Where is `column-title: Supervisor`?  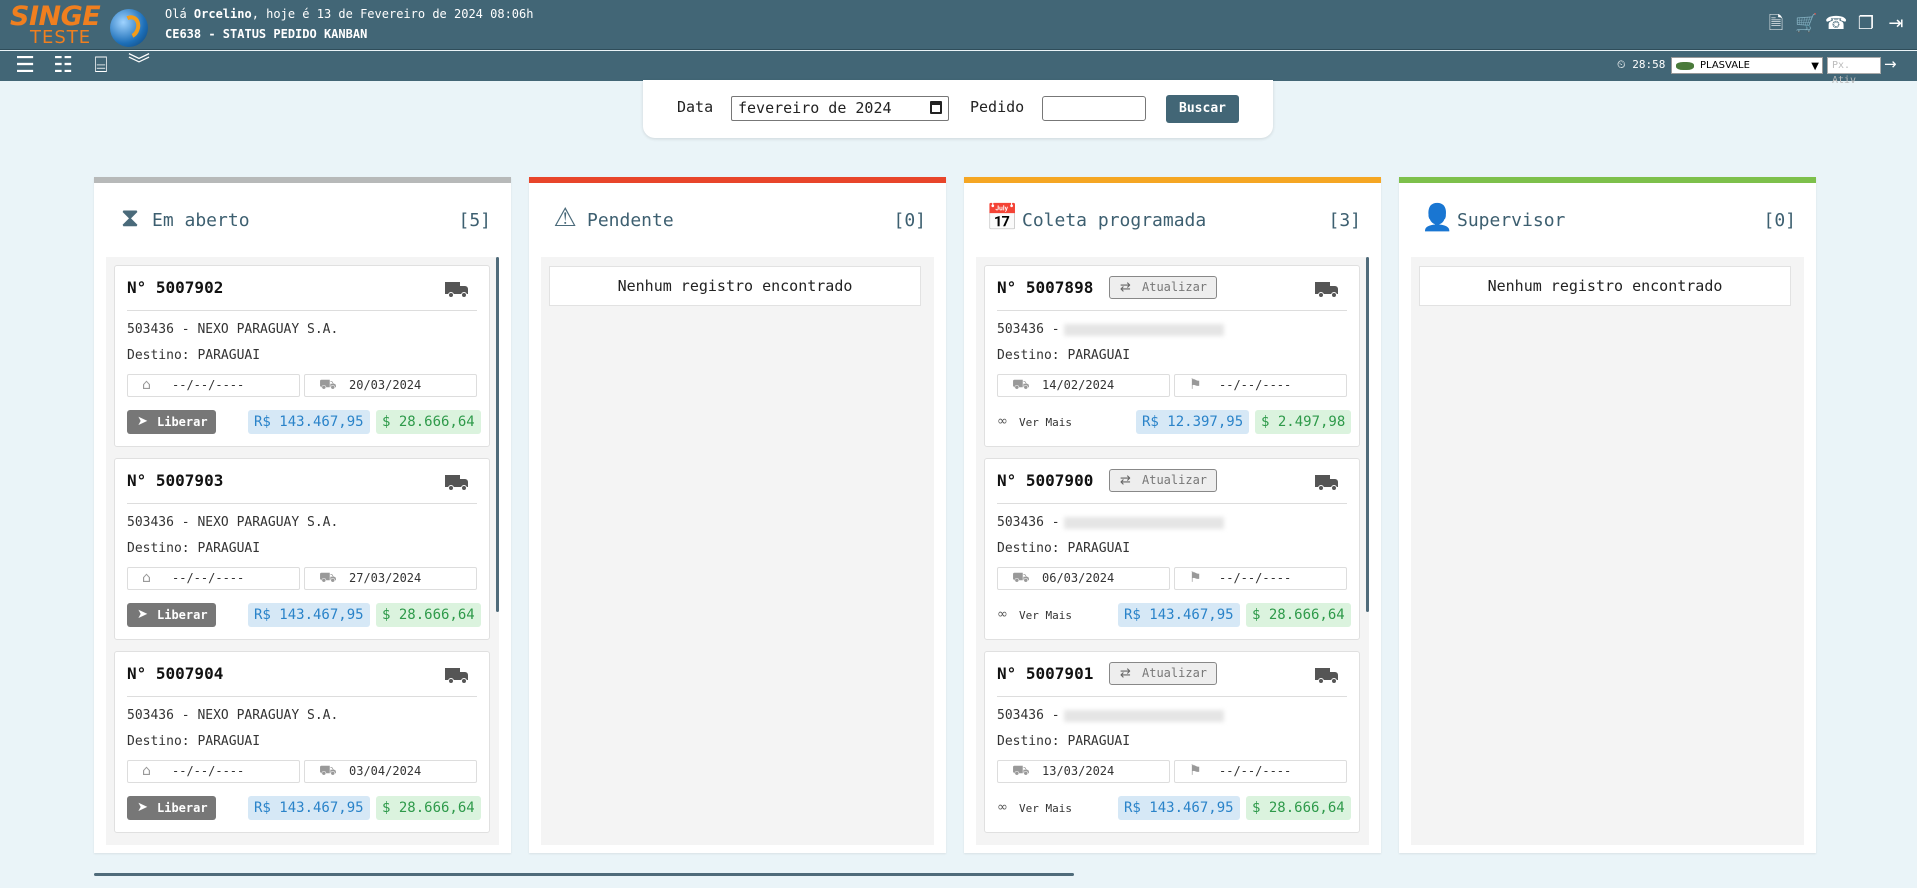
column-title: Supervisor is located at coordinates (1511, 220).